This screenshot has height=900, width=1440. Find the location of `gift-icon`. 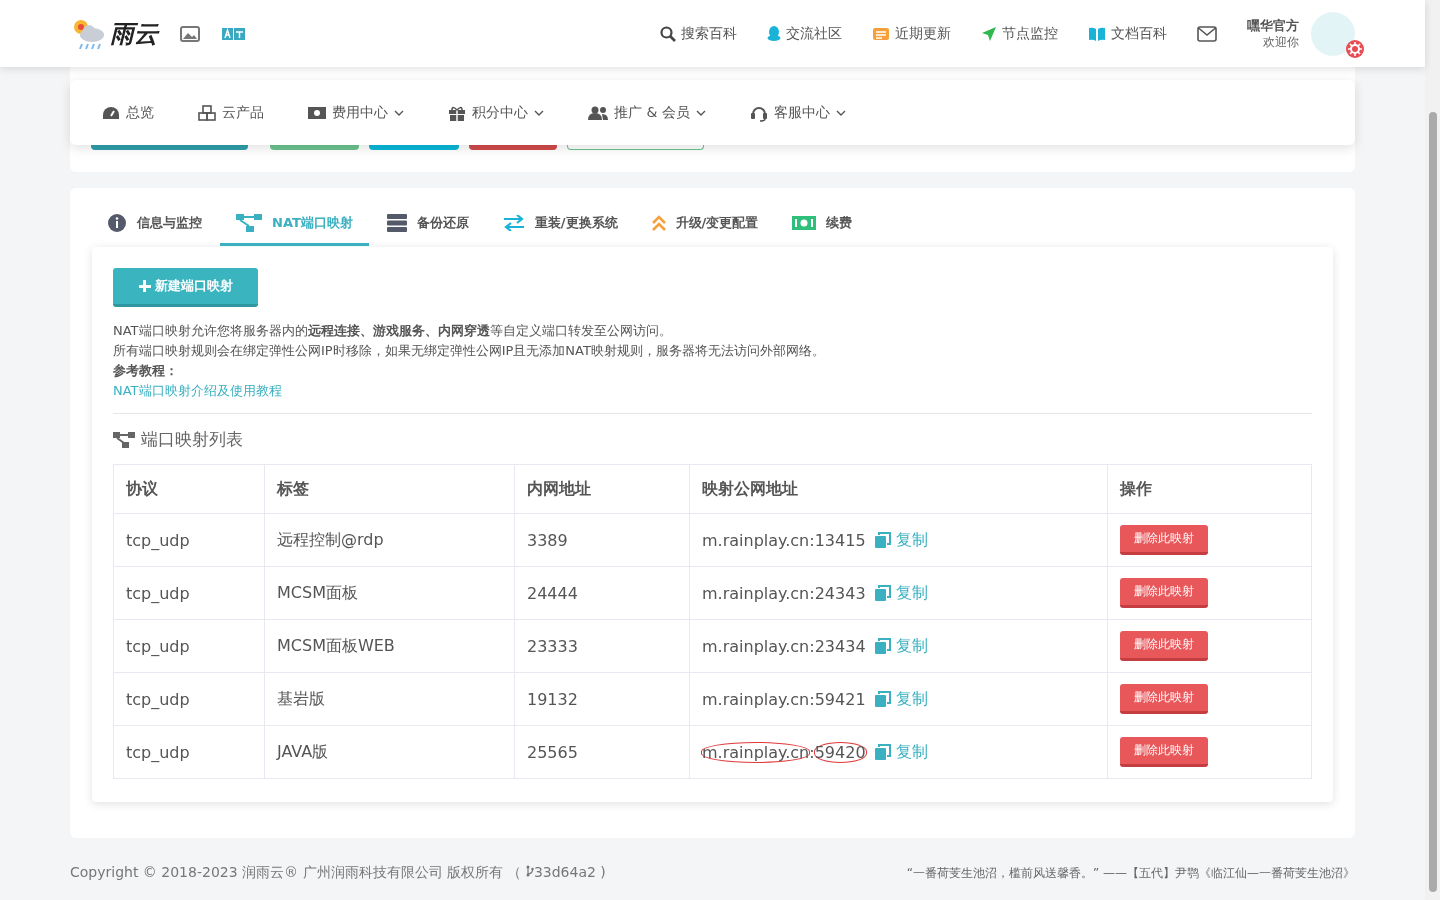

gift-icon is located at coordinates (457, 112).